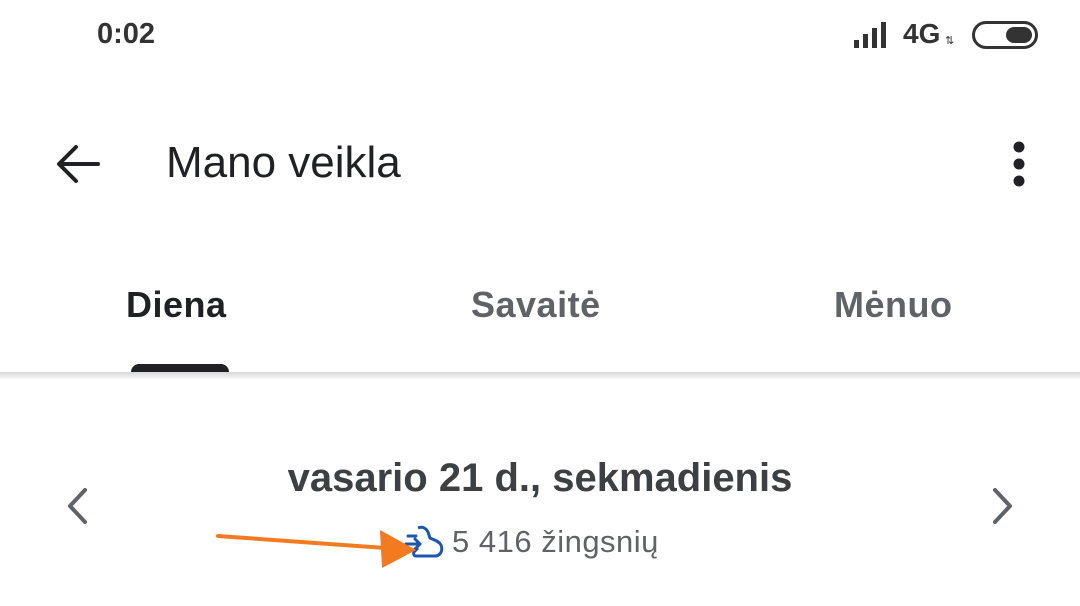  Describe the element at coordinates (1005, 35) in the screenshot. I see `battery-icon` at that location.